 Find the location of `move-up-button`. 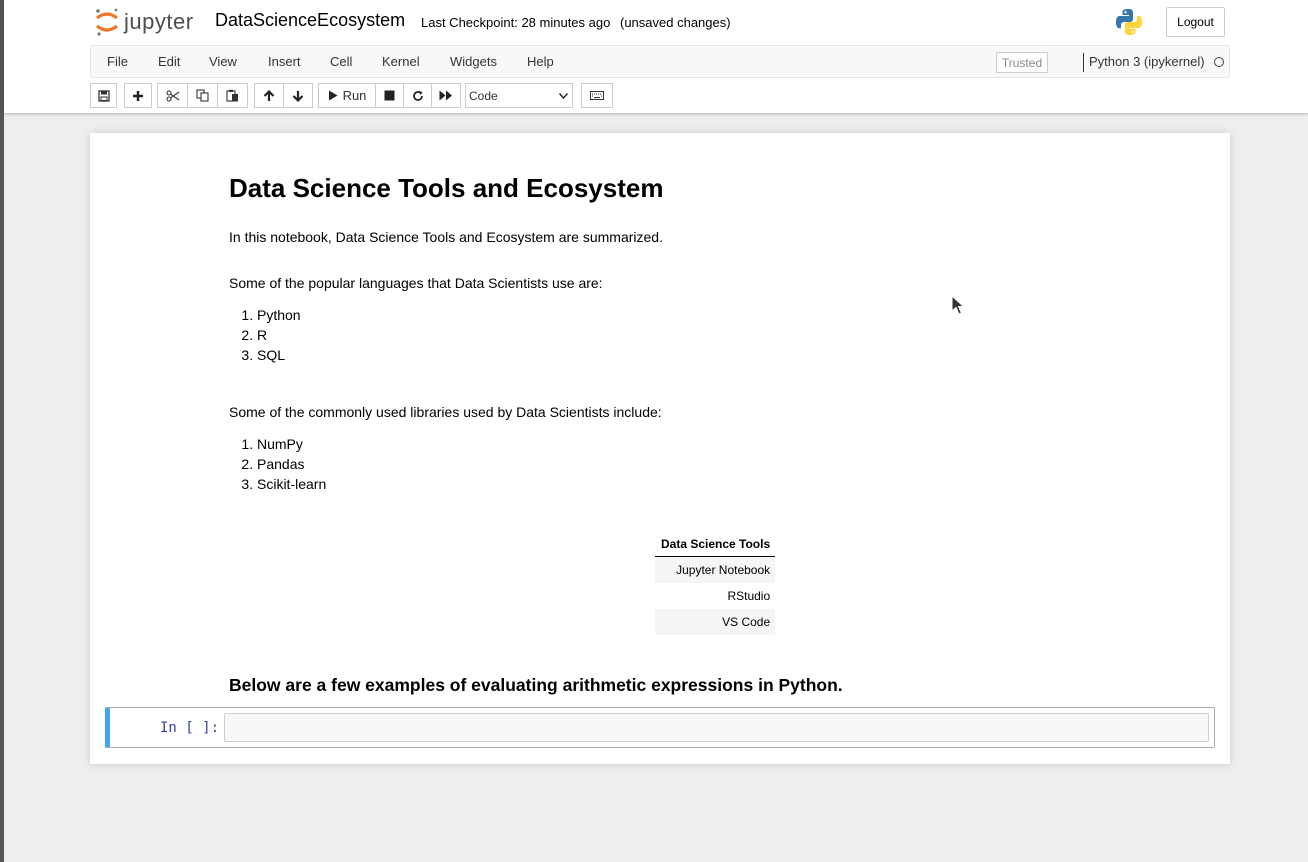

move-up-button is located at coordinates (269, 95).